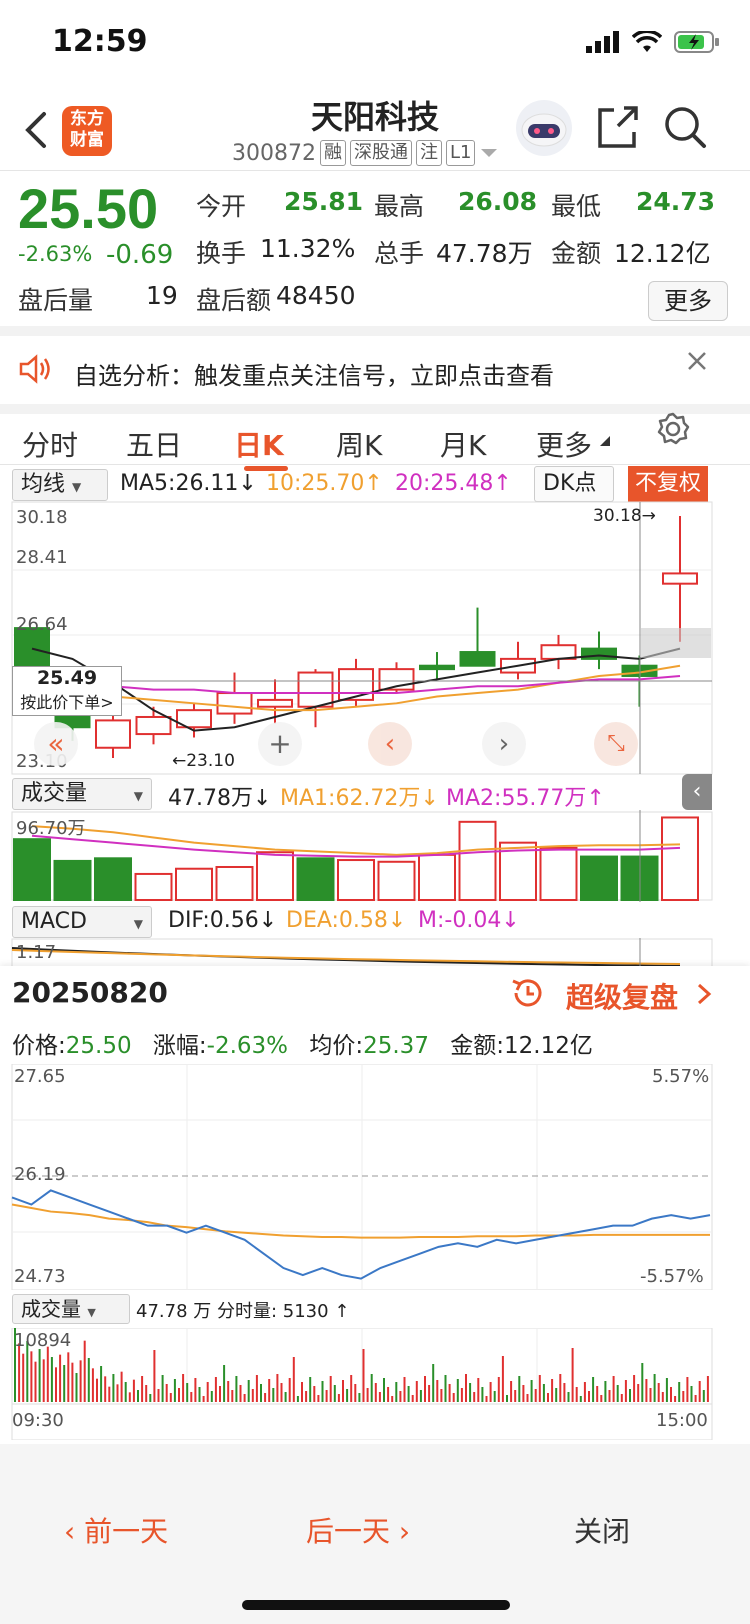 This screenshot has height=1624, width=750. I want to click on close-button: 关闭, so click(602, 1530).